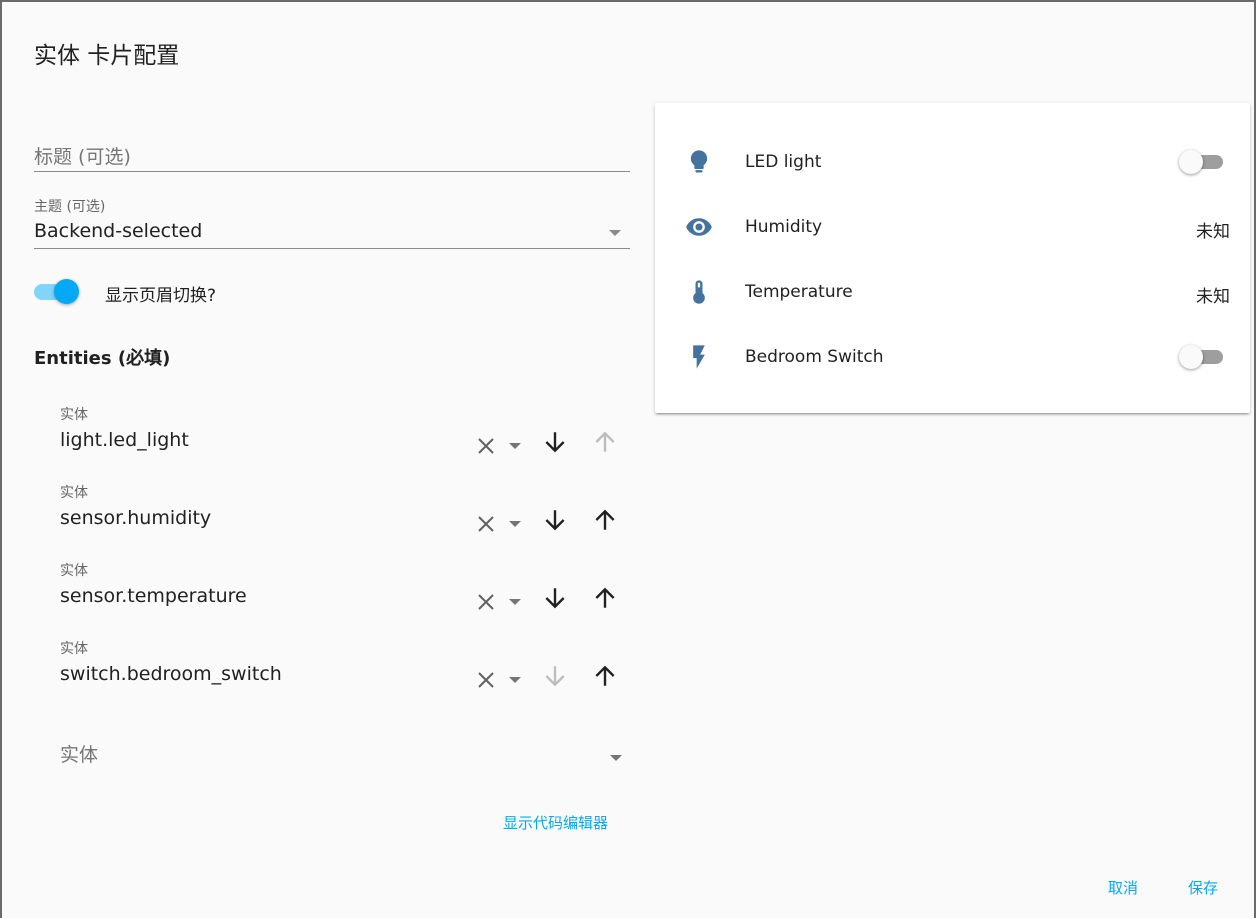 The width and height of the screenshot is (1256, 918). I want to click on theme-value: Backend-selected, so click(118, 231).